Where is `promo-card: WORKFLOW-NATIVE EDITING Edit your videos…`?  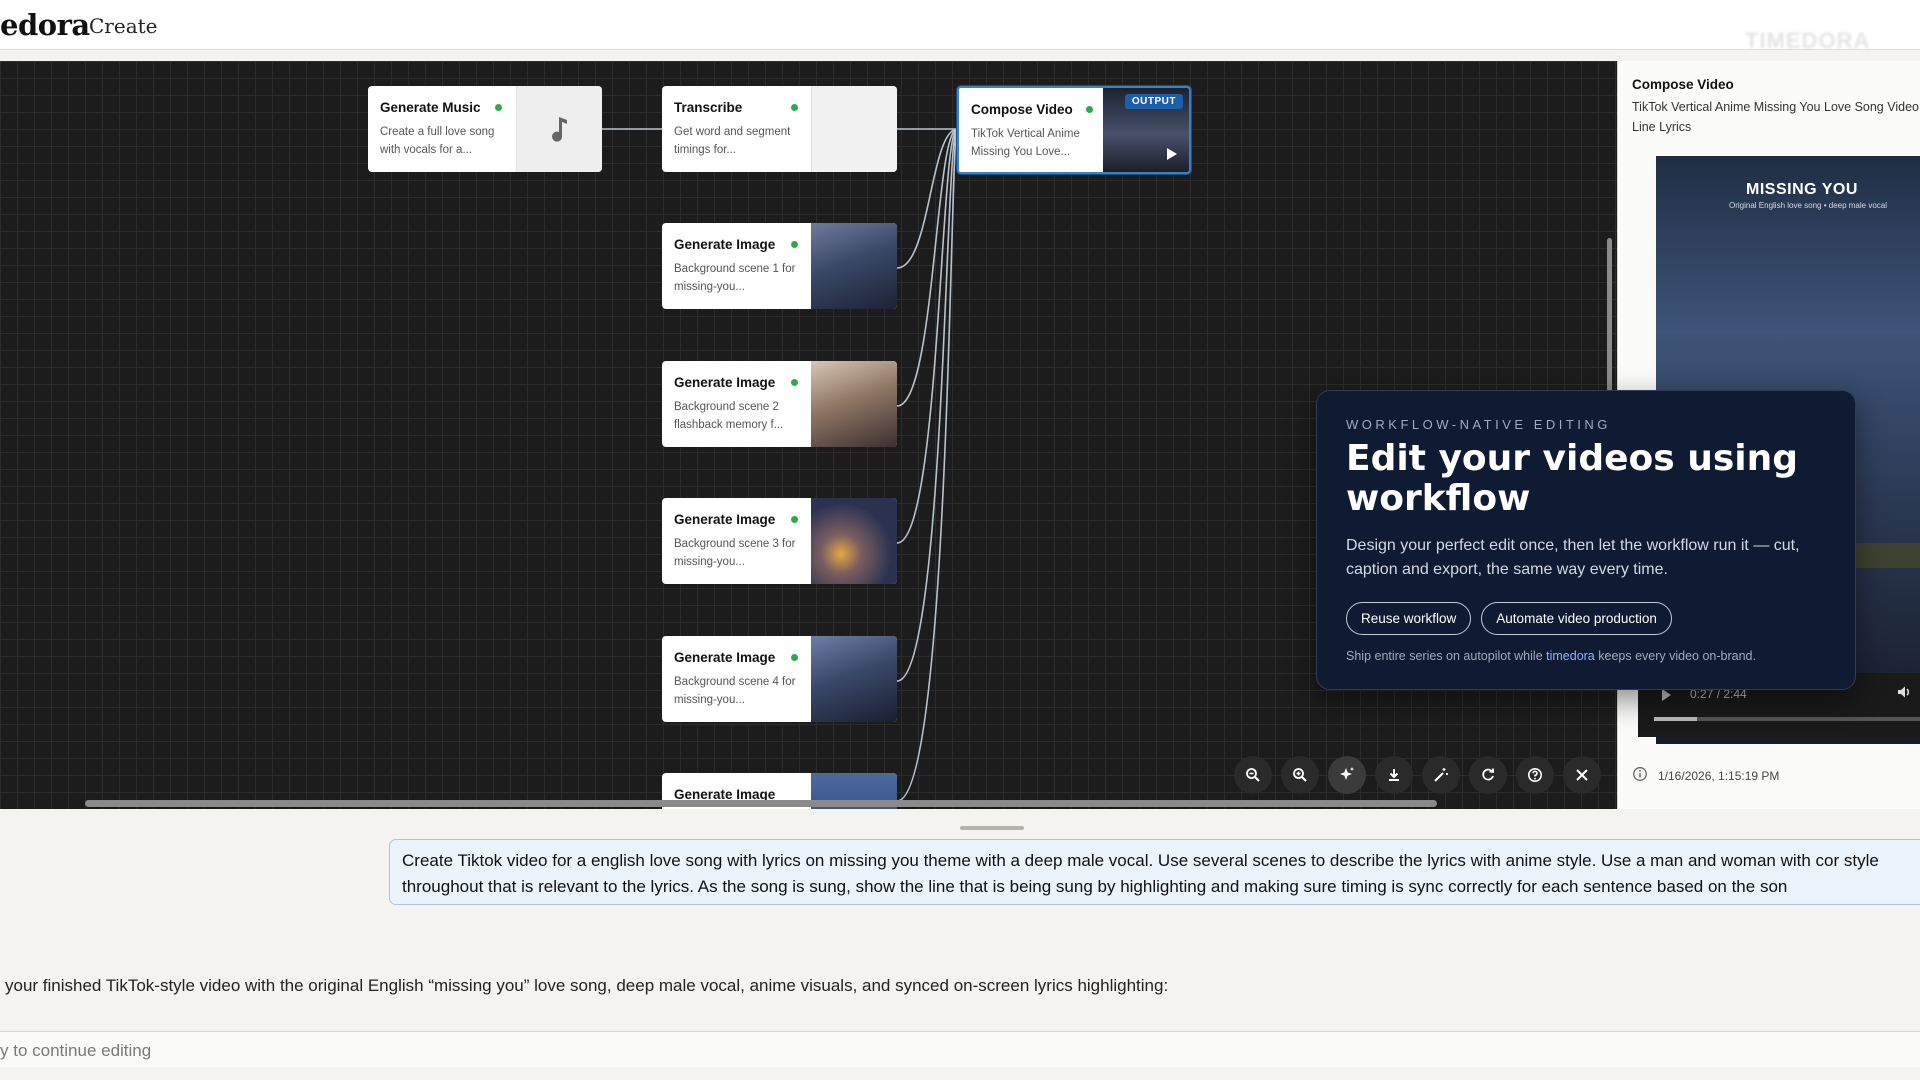
promo-card: WORKFLOW-NATIVE EDITING Edit your videos… is located at coordinates (1586, 540).